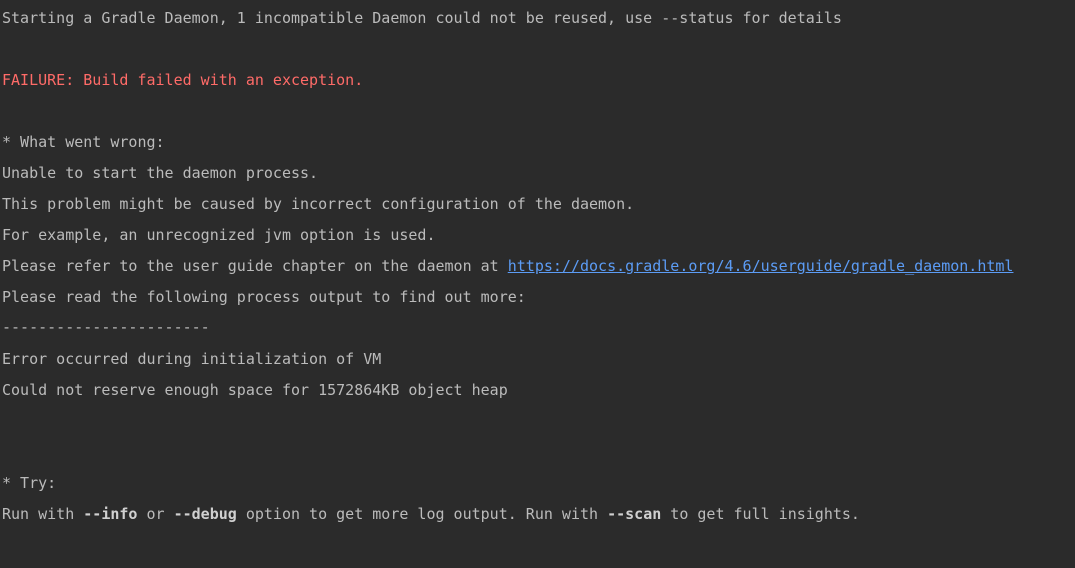  I want to click on console-line-failure: FAILURE: Build failed with an exception., so click(183, 80).